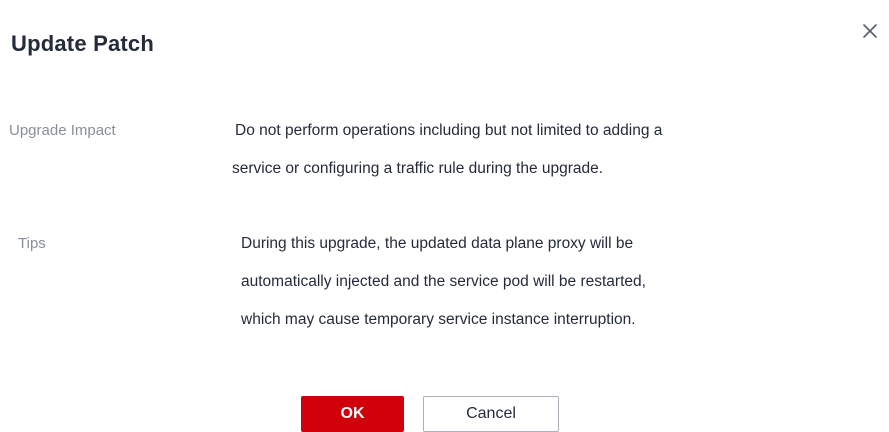 This screenshot has height=432, width=889. I want to click on ok-button: OK, so click(352, 414).